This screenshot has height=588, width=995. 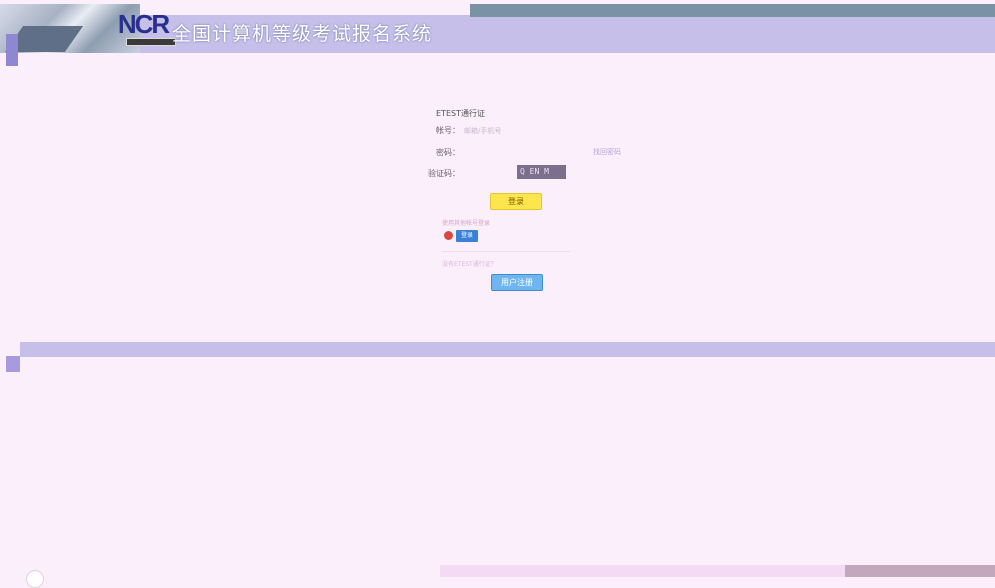 What do you see at coordinates (460, 113) in the screenshot?
I see `login-heading: ETEST通行证` at bounding box center [460, 113].